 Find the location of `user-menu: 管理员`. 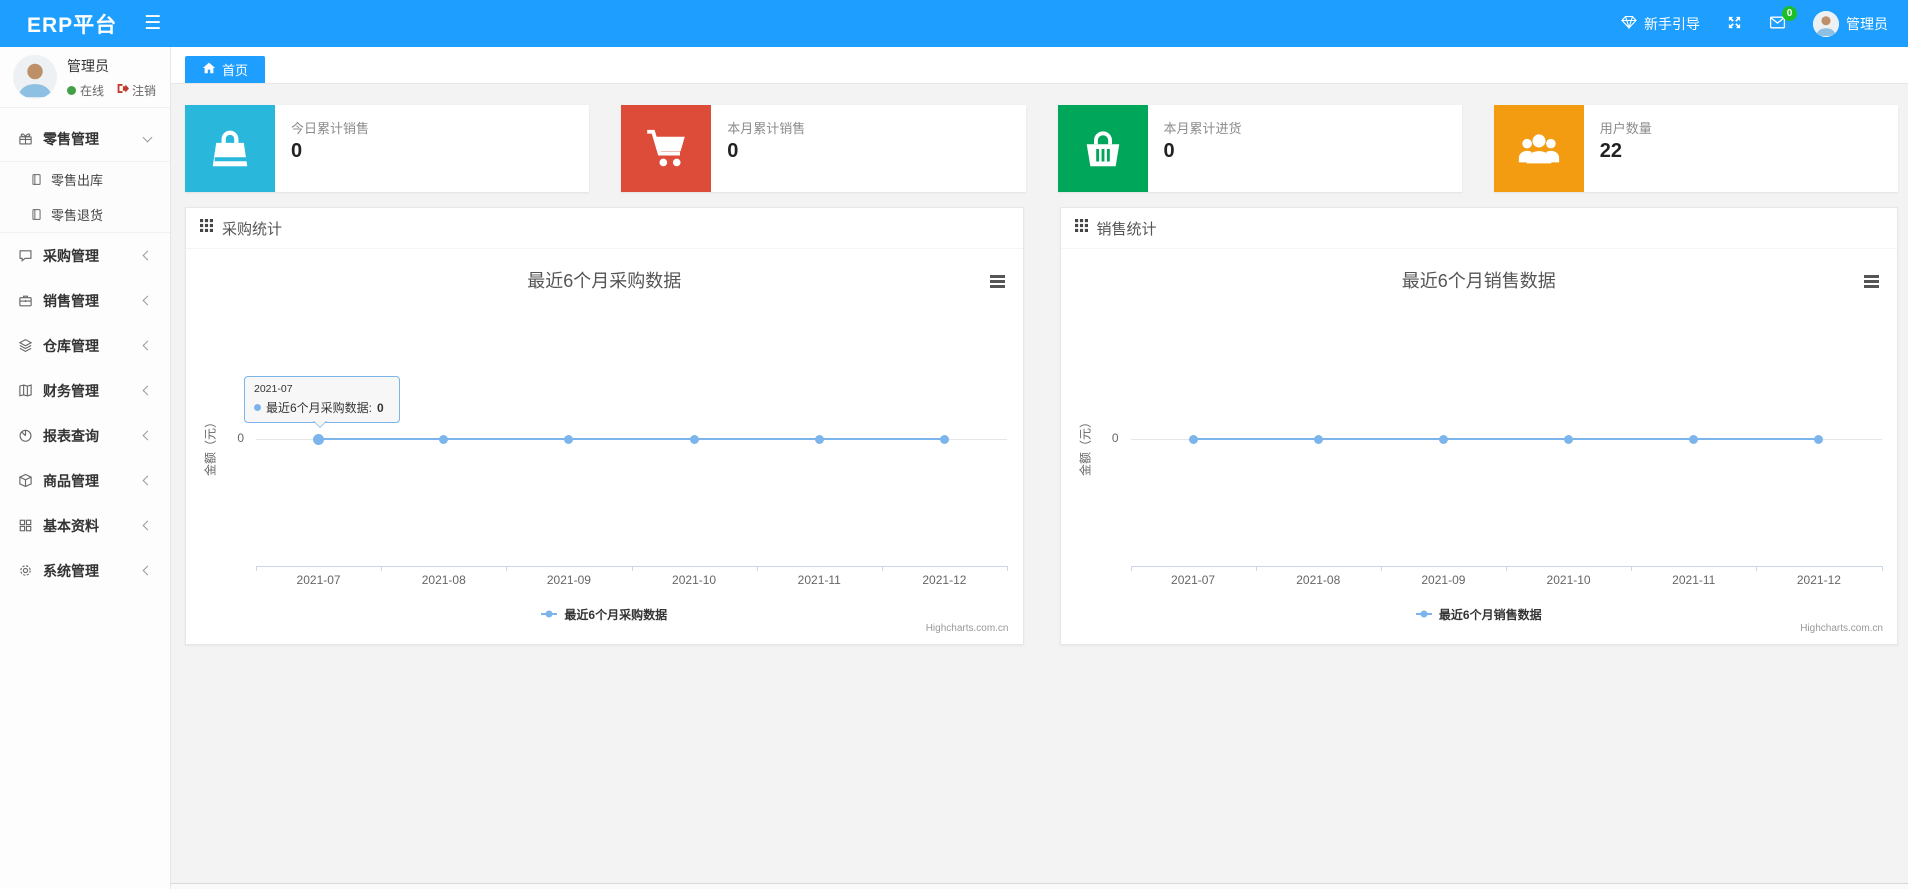

user-menu: 管理员 is located at coordinates (1850, 23).